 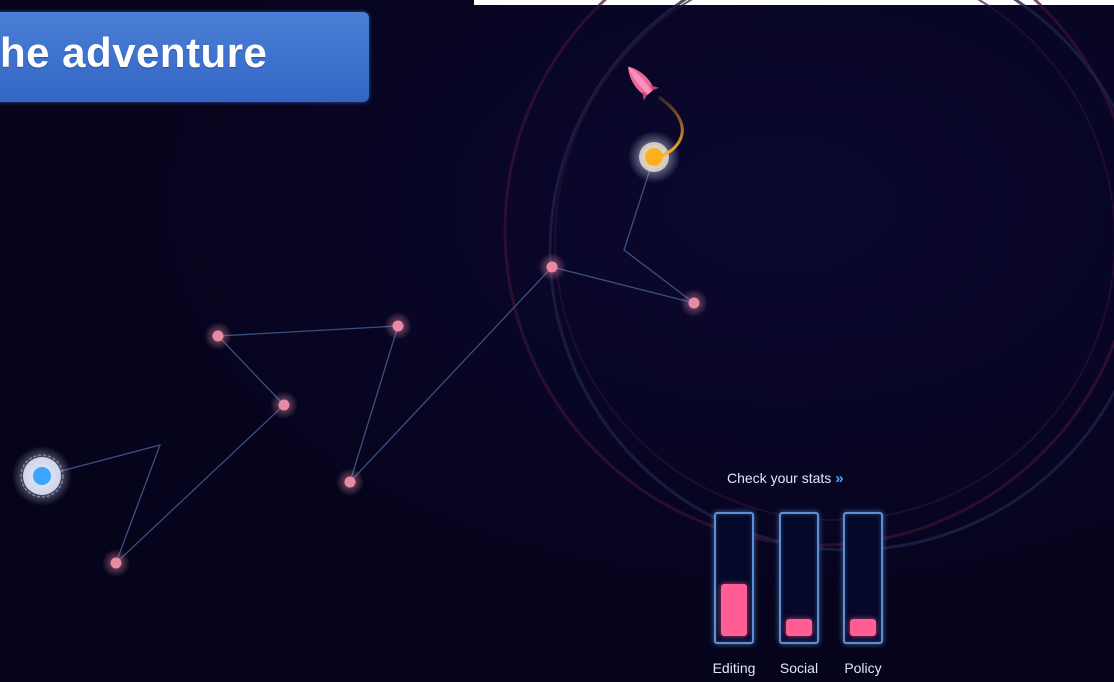 I want to click on stat-label-social: Social, so click(x=799, y=668).